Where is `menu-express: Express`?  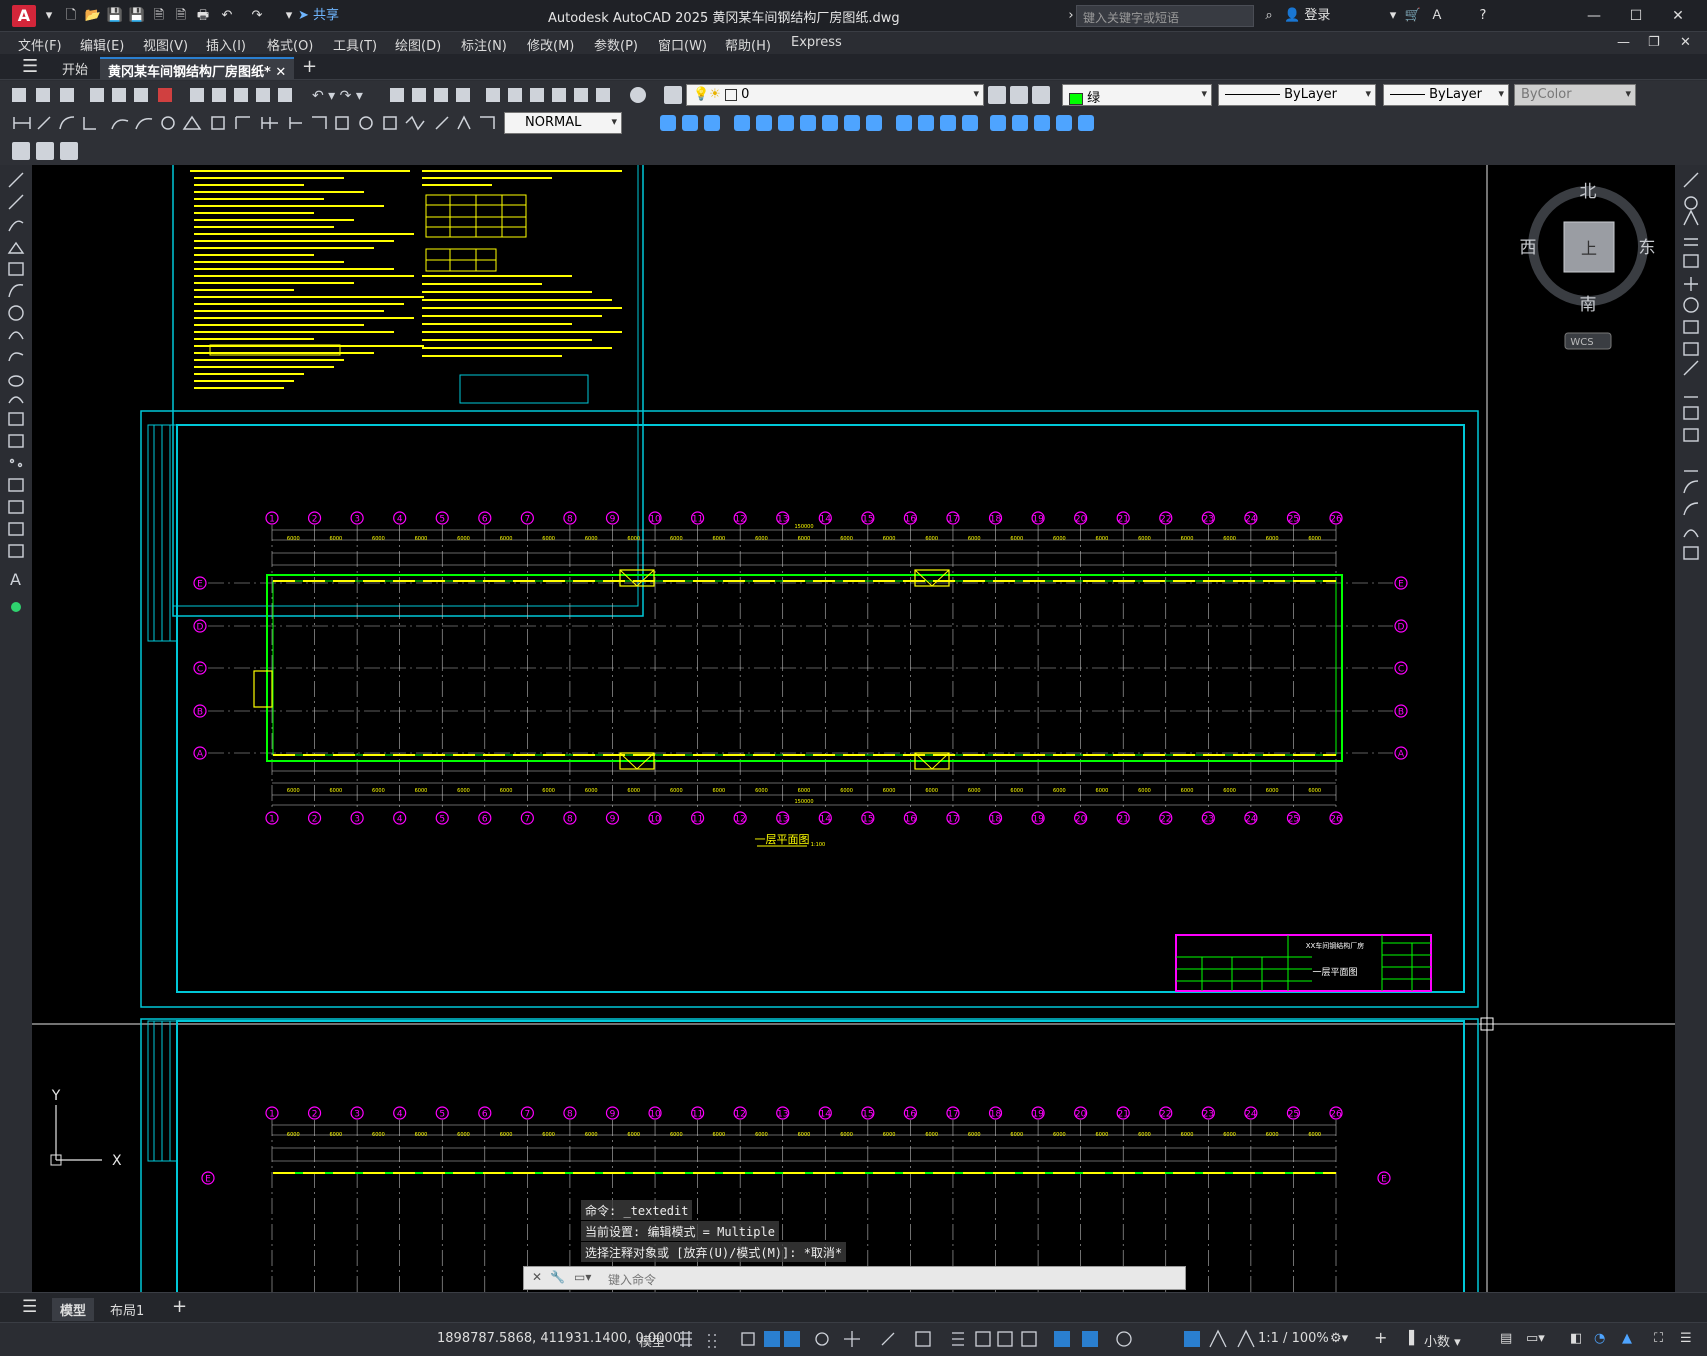 menu-express: Express is located at coordinates (816, 42).